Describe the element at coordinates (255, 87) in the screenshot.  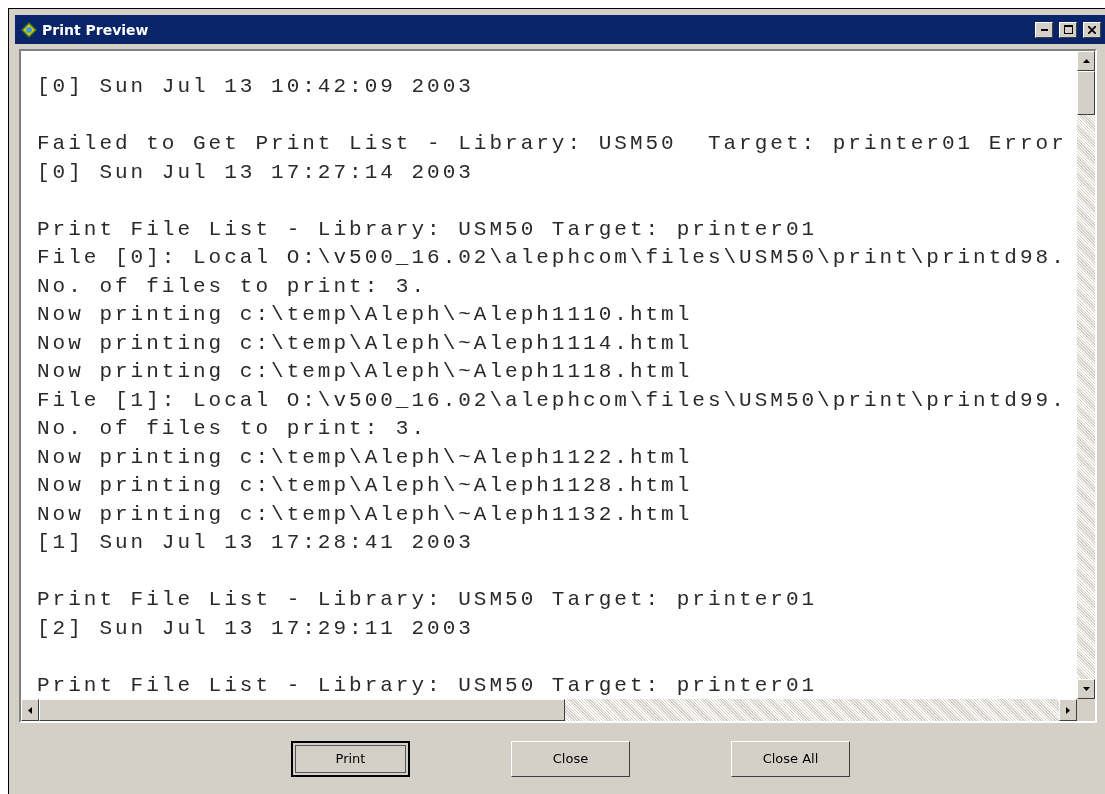
I see `log-line: [0] Sun Jul 13 10:42:09 2003` at that location.